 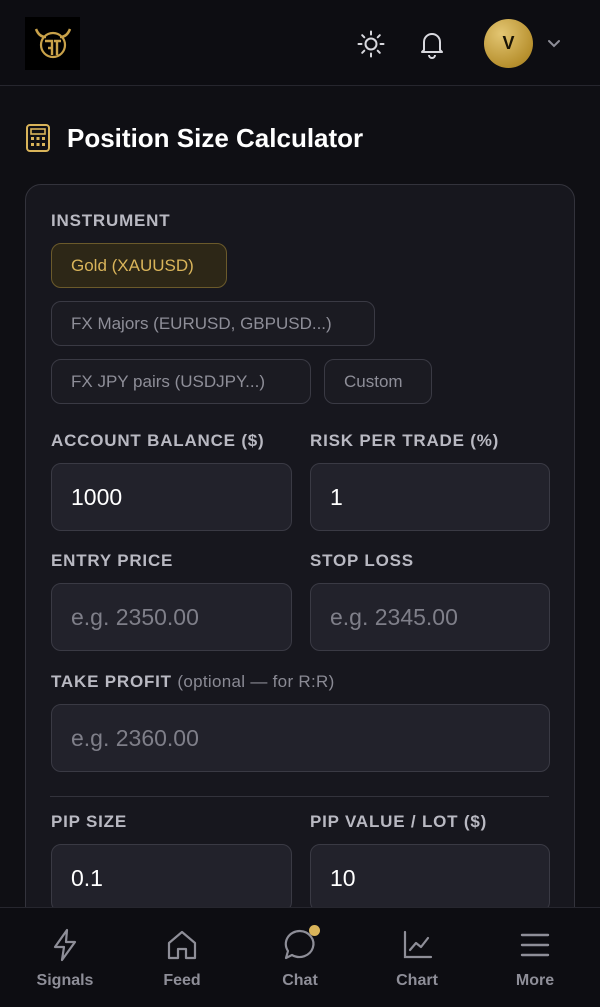 I want to click on pip-size-input: 0.1, so click(x=171, y=878).